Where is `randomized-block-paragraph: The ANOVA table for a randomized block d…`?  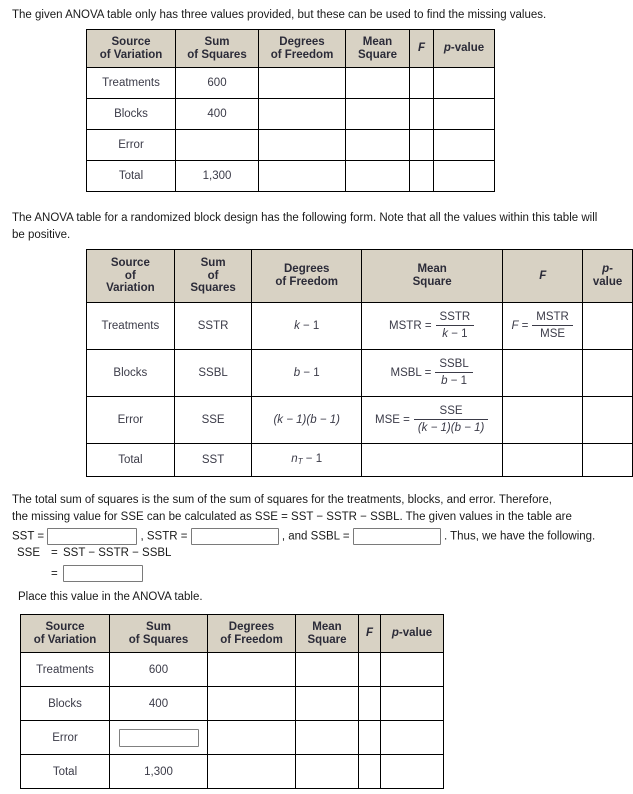
randomized-block-paragraph: The ANOVA table for a randomized block d… is located at coordinates (305, 226).